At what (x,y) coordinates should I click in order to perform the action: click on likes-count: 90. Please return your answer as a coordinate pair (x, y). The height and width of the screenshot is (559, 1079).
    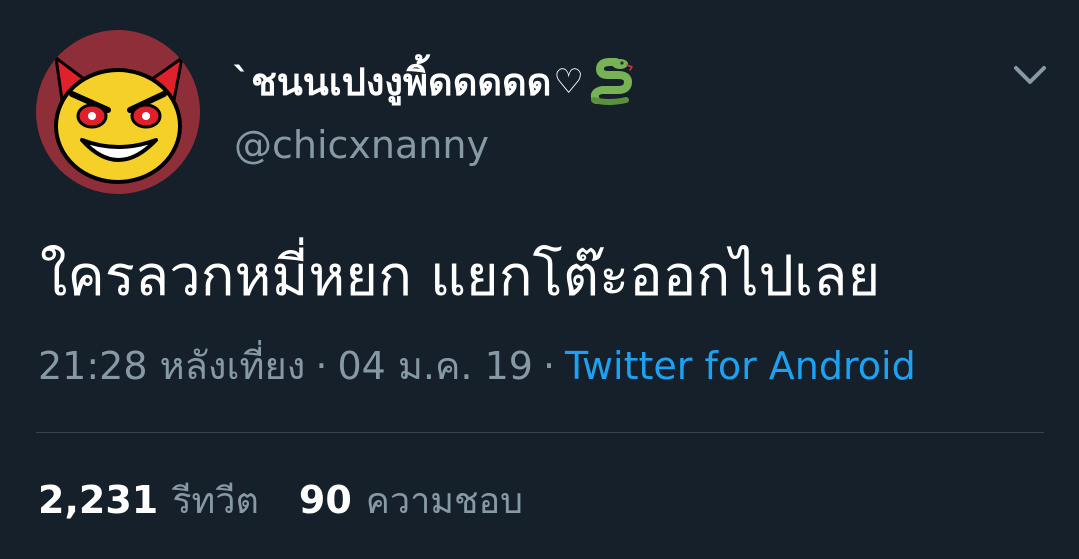
    Looking at the image, I should click on (325, 500).